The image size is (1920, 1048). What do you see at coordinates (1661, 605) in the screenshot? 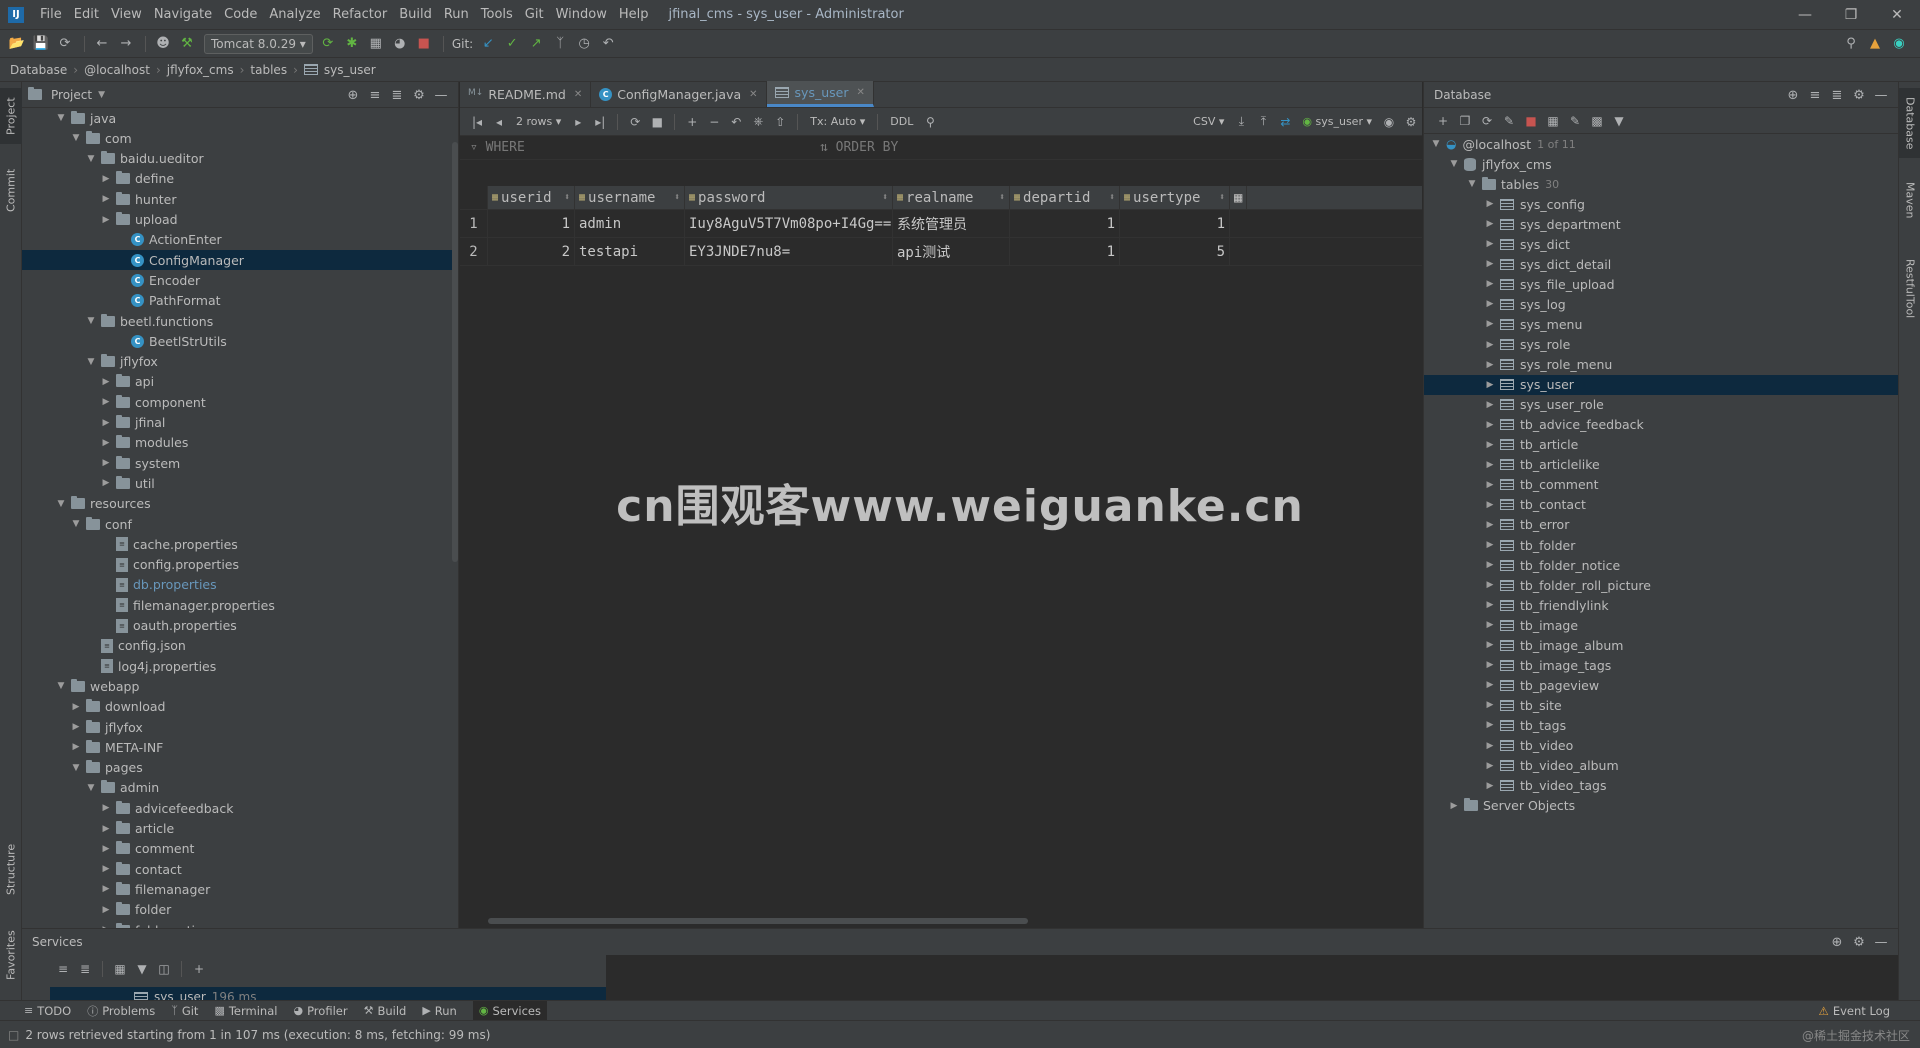
I see `db-tree-item: ▶ tb_friendlylink` at bounding box center [1661, 605].